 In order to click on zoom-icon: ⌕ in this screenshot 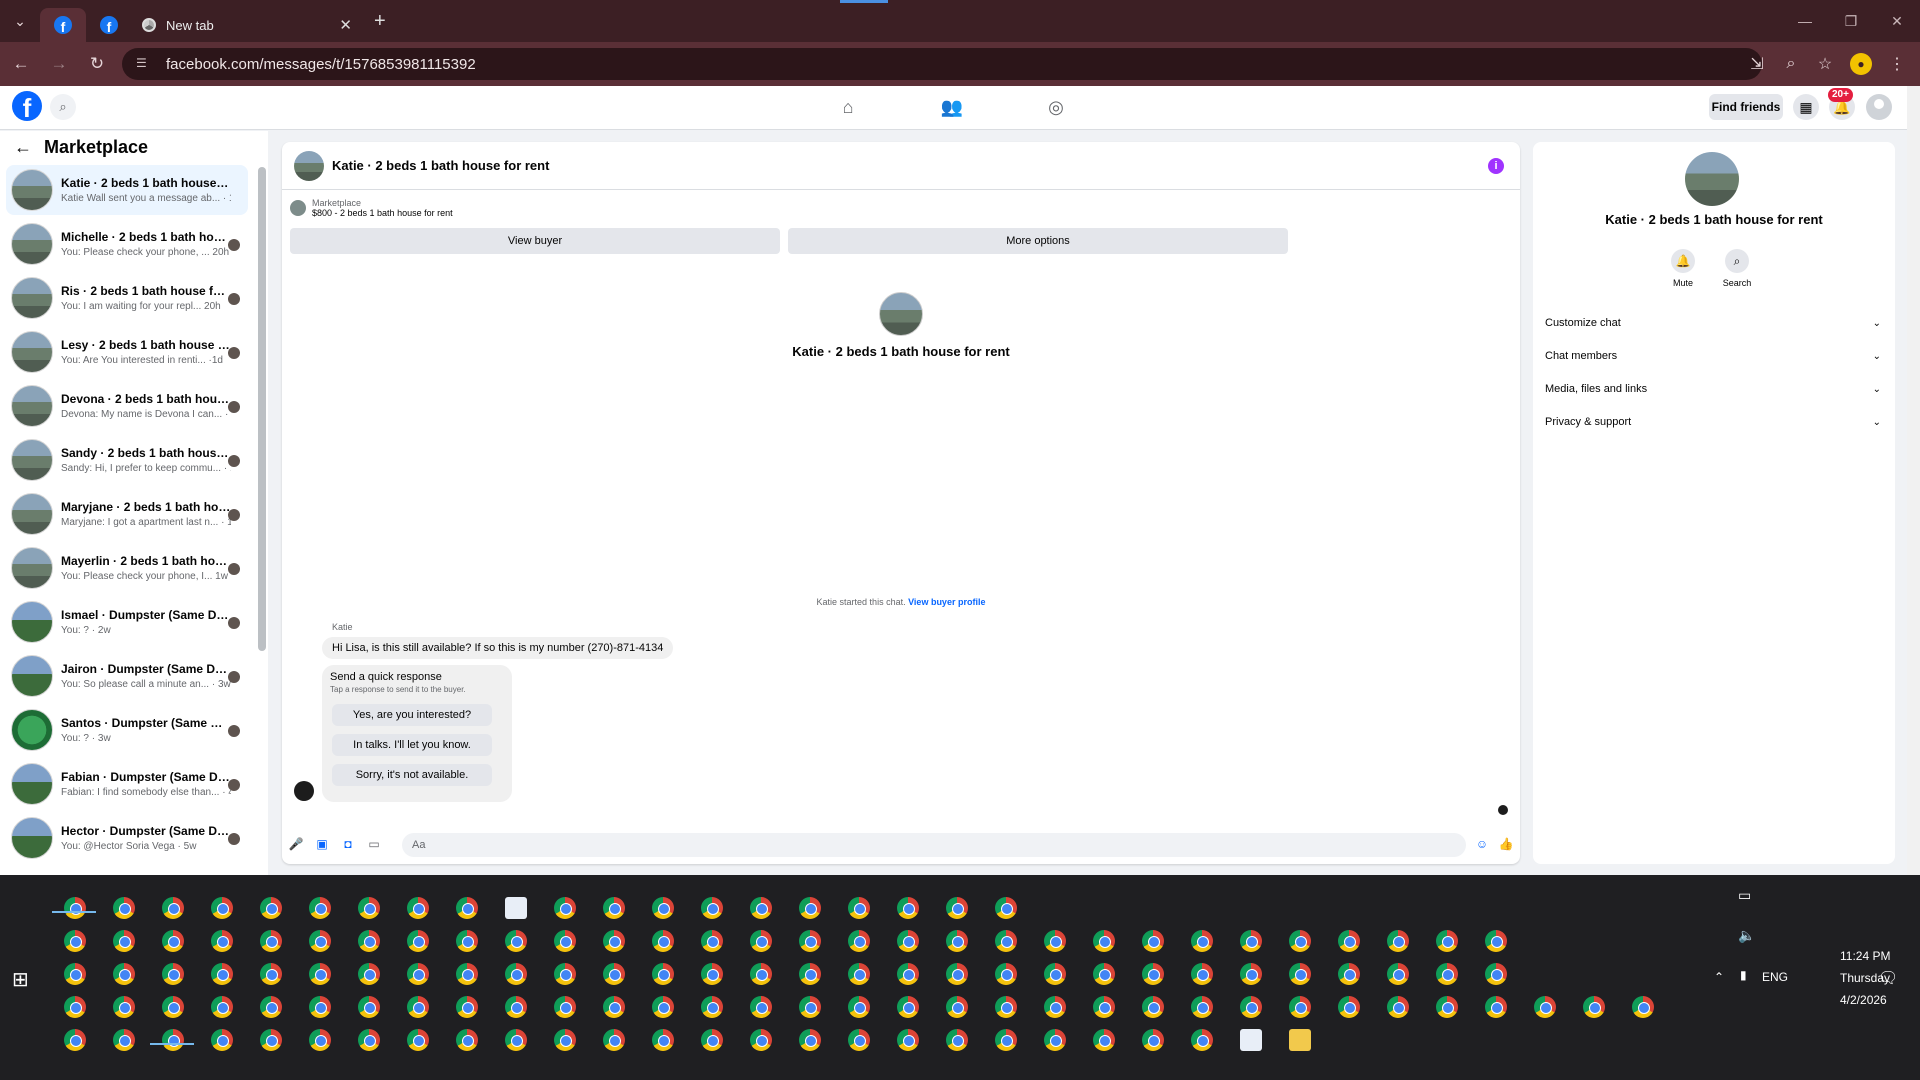, I will do `click(1791, 64)`.